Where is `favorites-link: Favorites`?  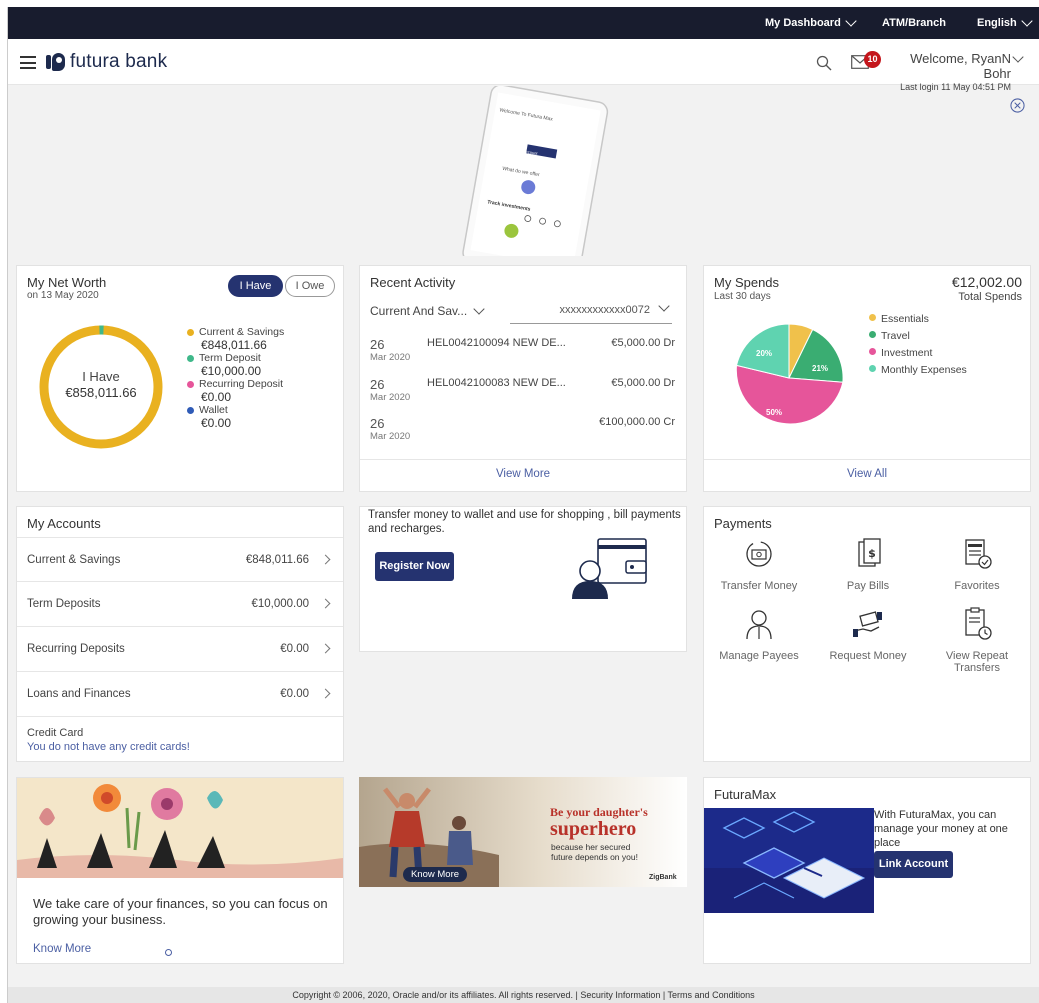
favorites-link: Favorites is located at coordinates (977, 564).